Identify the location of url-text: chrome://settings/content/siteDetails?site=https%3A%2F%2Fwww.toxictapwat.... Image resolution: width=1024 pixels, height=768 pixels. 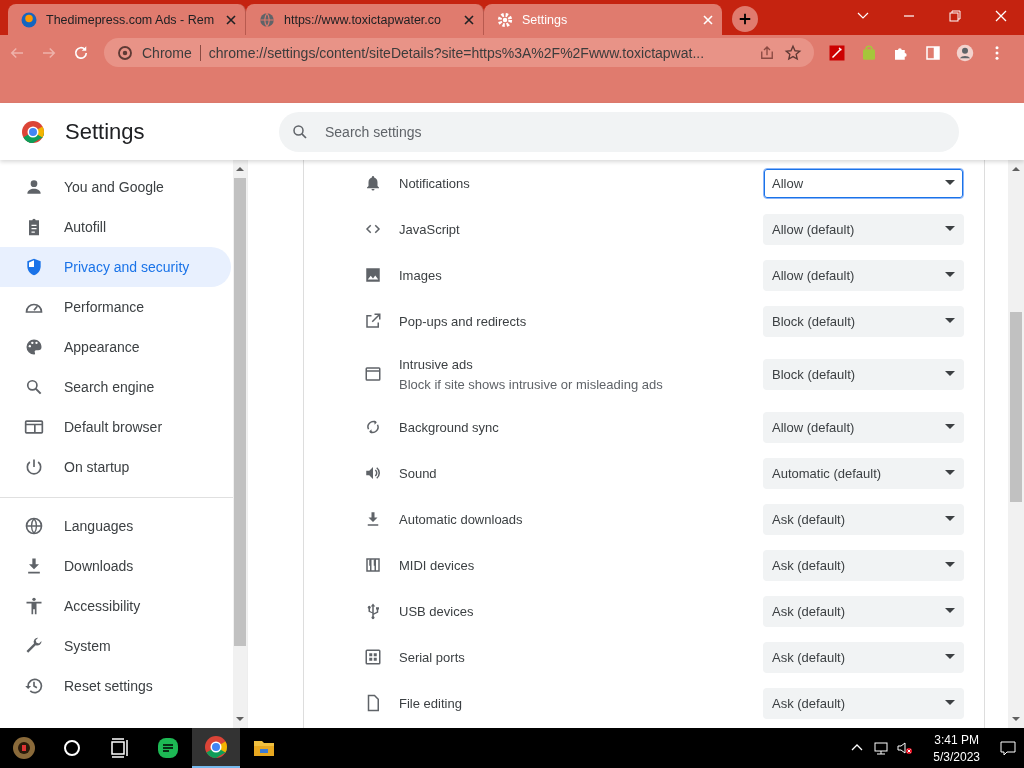
(457, 52).